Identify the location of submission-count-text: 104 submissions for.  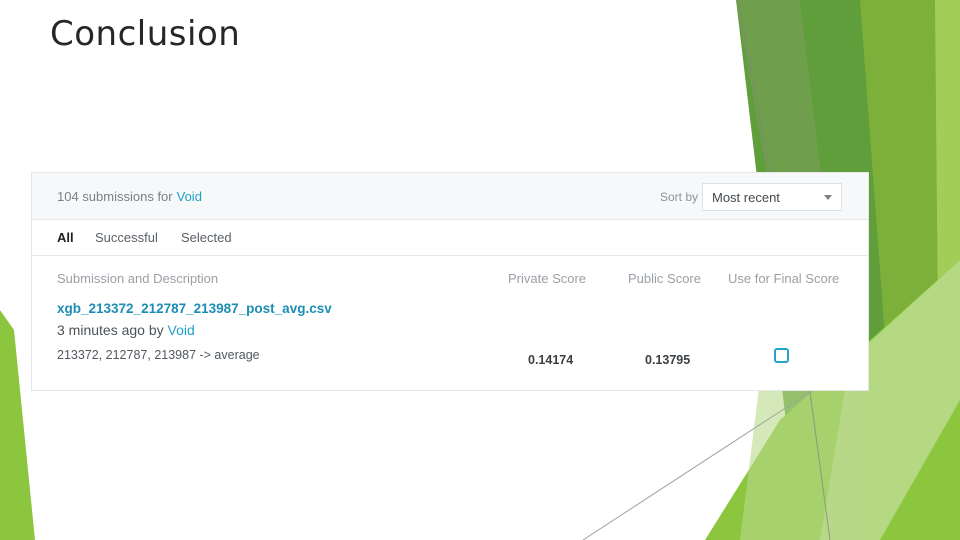
(115, 196).